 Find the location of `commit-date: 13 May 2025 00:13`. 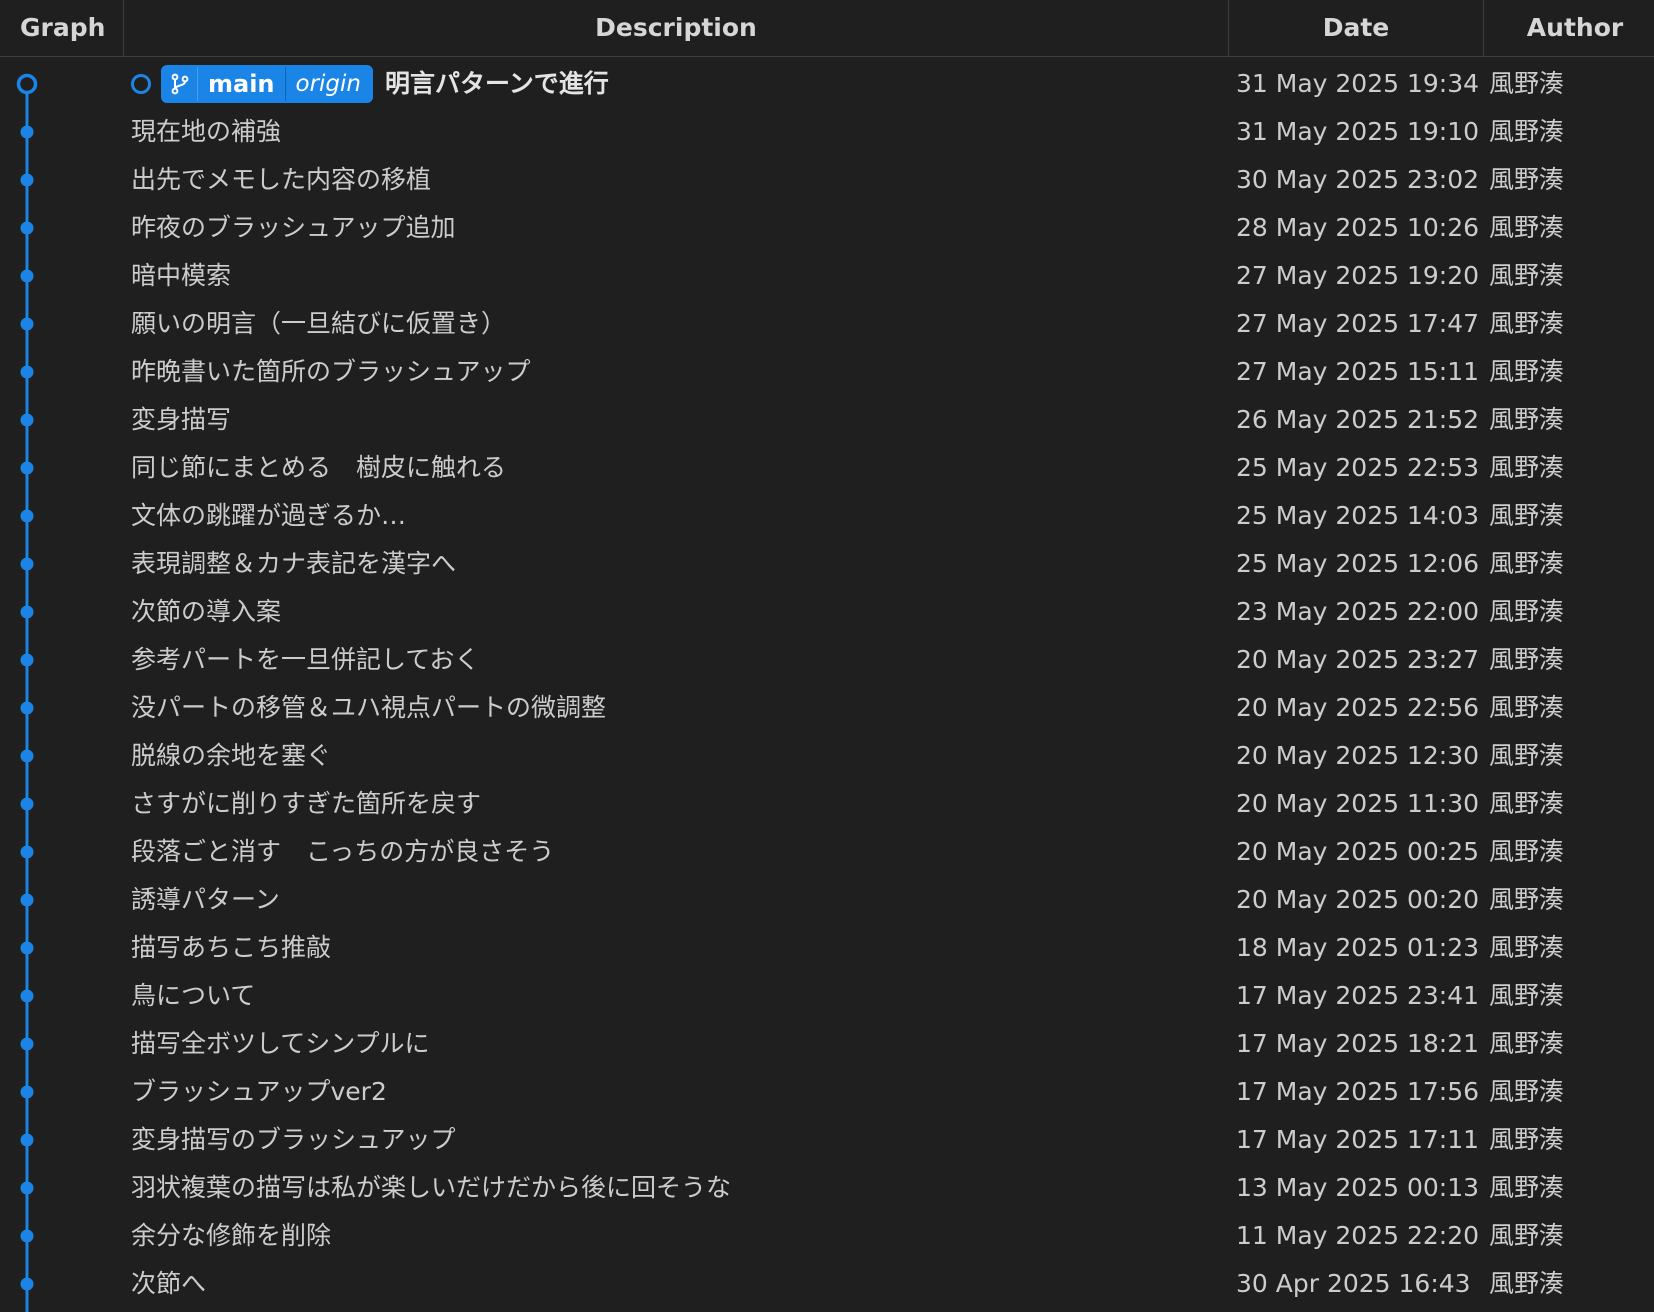

commit-date: 13 May 2025 00:13 is located at coordinates (1358, 1187).